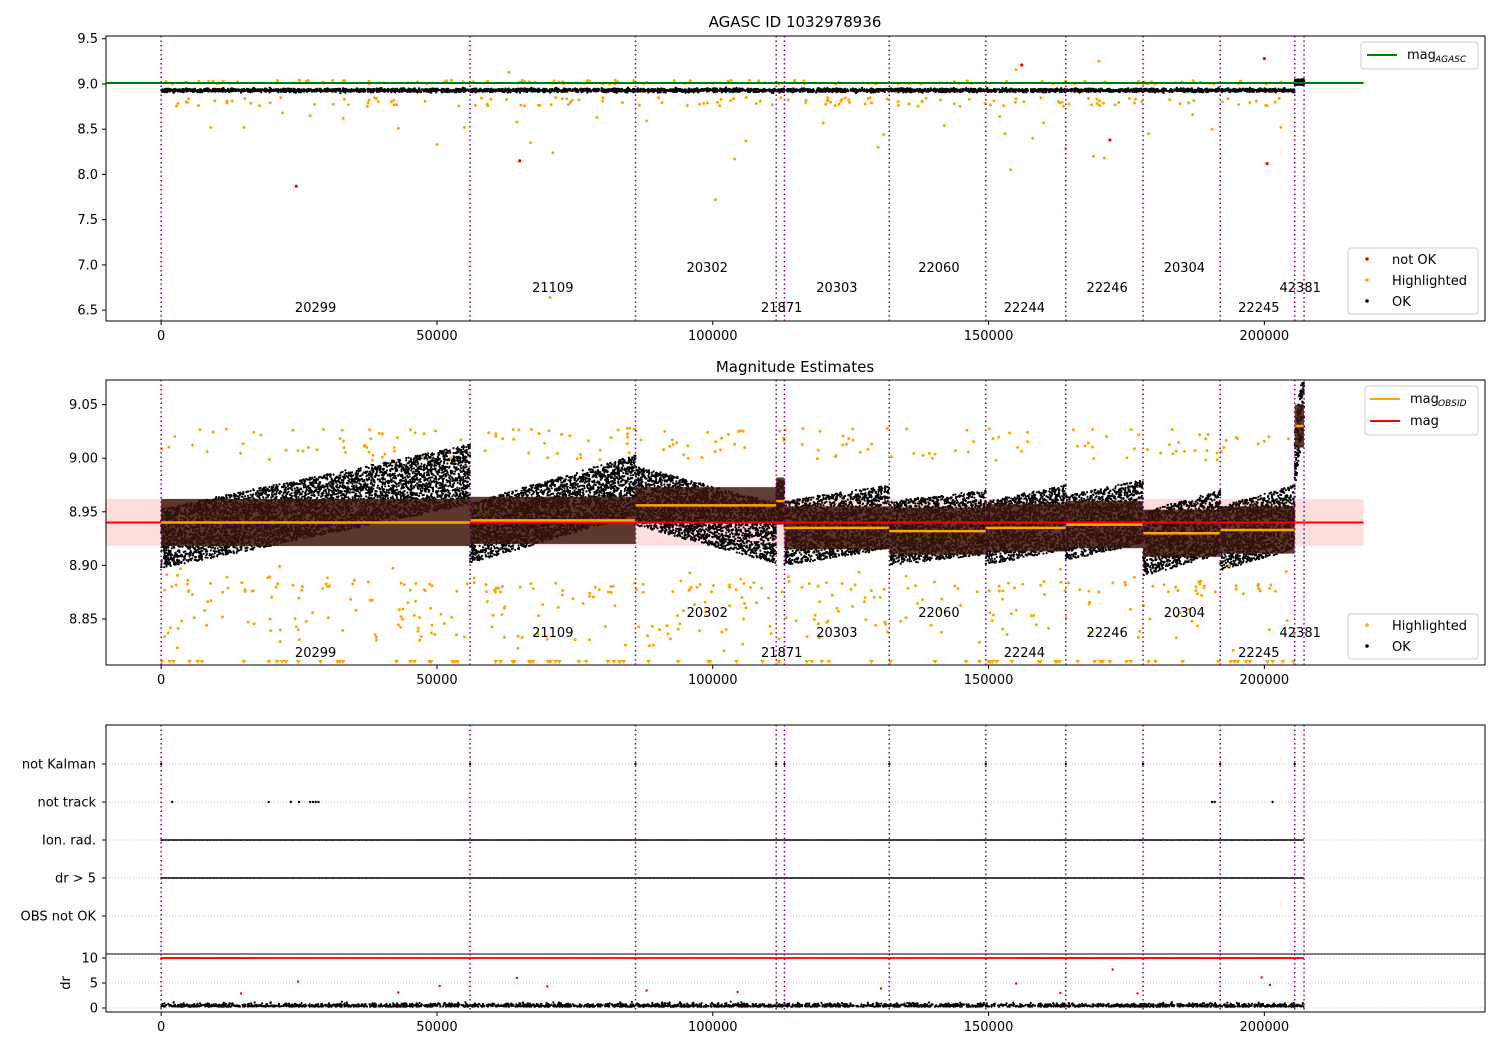  Describe the element at coordinates (938, 613) in the screenshot. I see `estimates-panel-obsid-label: 22060` at that location.